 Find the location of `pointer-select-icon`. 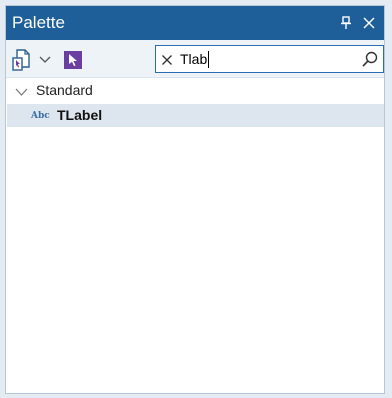

pointer-select-icon is located at coordinates (73, 60).